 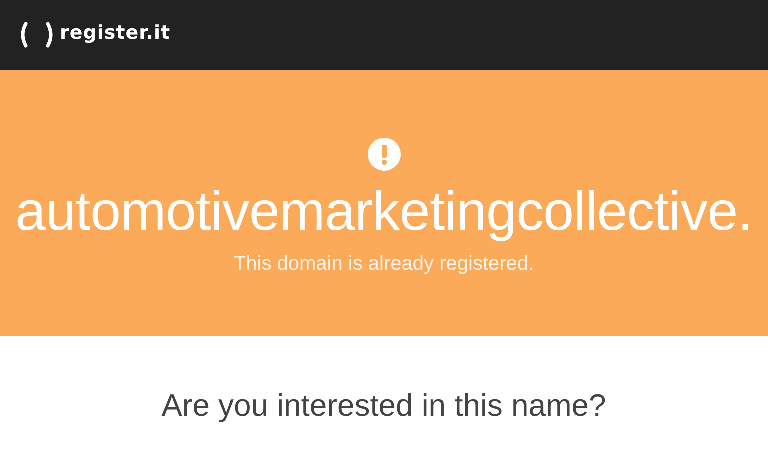 I want to click on warning-icon, so click(x=384, y=154).